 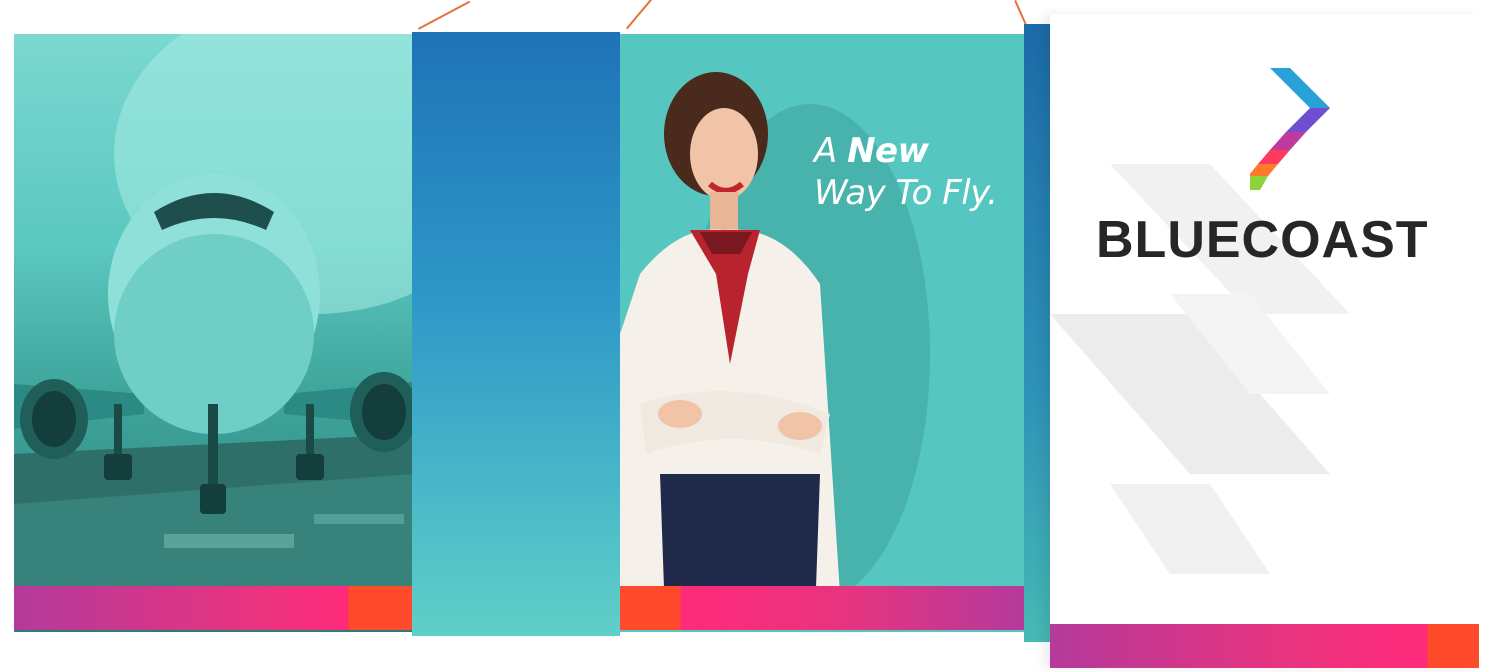 I want to click on bluecoast-logo-icon, so click(x=1290, y=129).